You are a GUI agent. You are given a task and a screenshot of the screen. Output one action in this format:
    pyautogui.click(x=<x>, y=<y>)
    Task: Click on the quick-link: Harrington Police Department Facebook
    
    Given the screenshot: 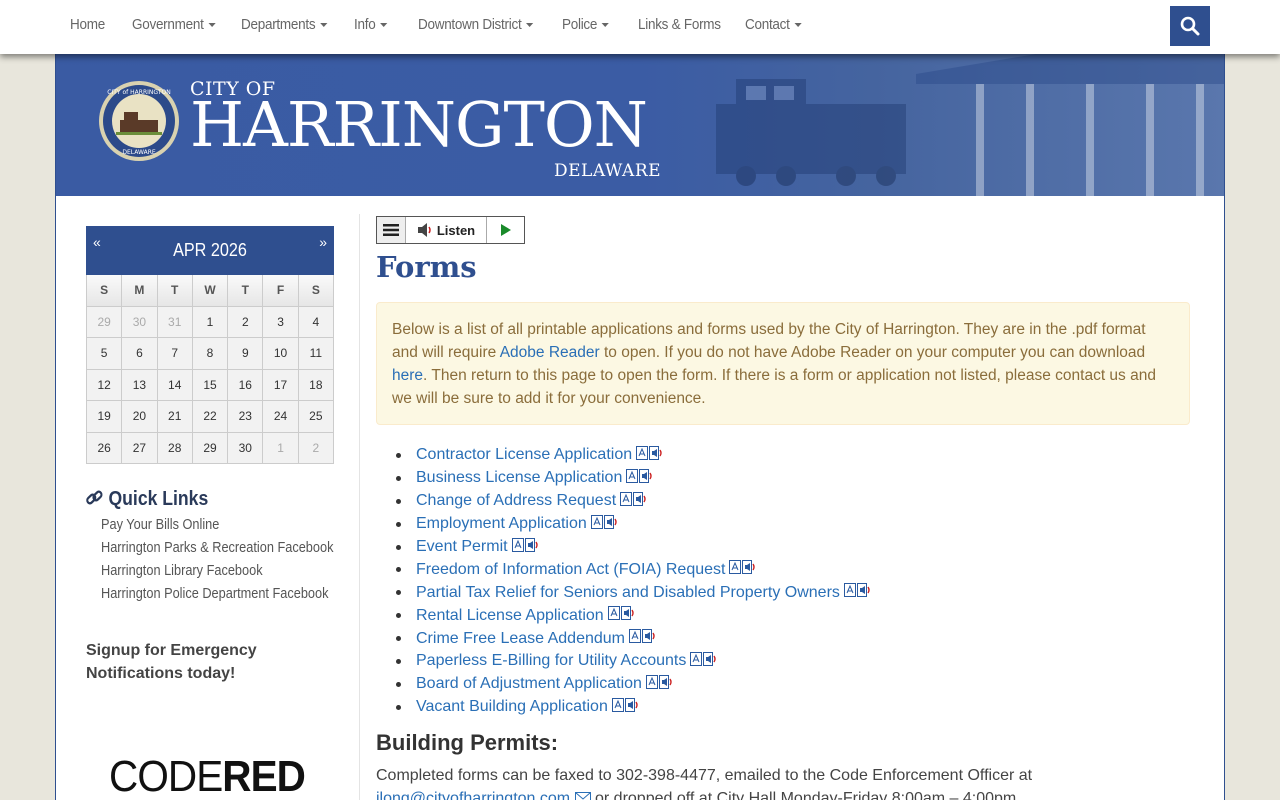 What is the action you would take?
    pyautogui.click(x=217, y=596)
    